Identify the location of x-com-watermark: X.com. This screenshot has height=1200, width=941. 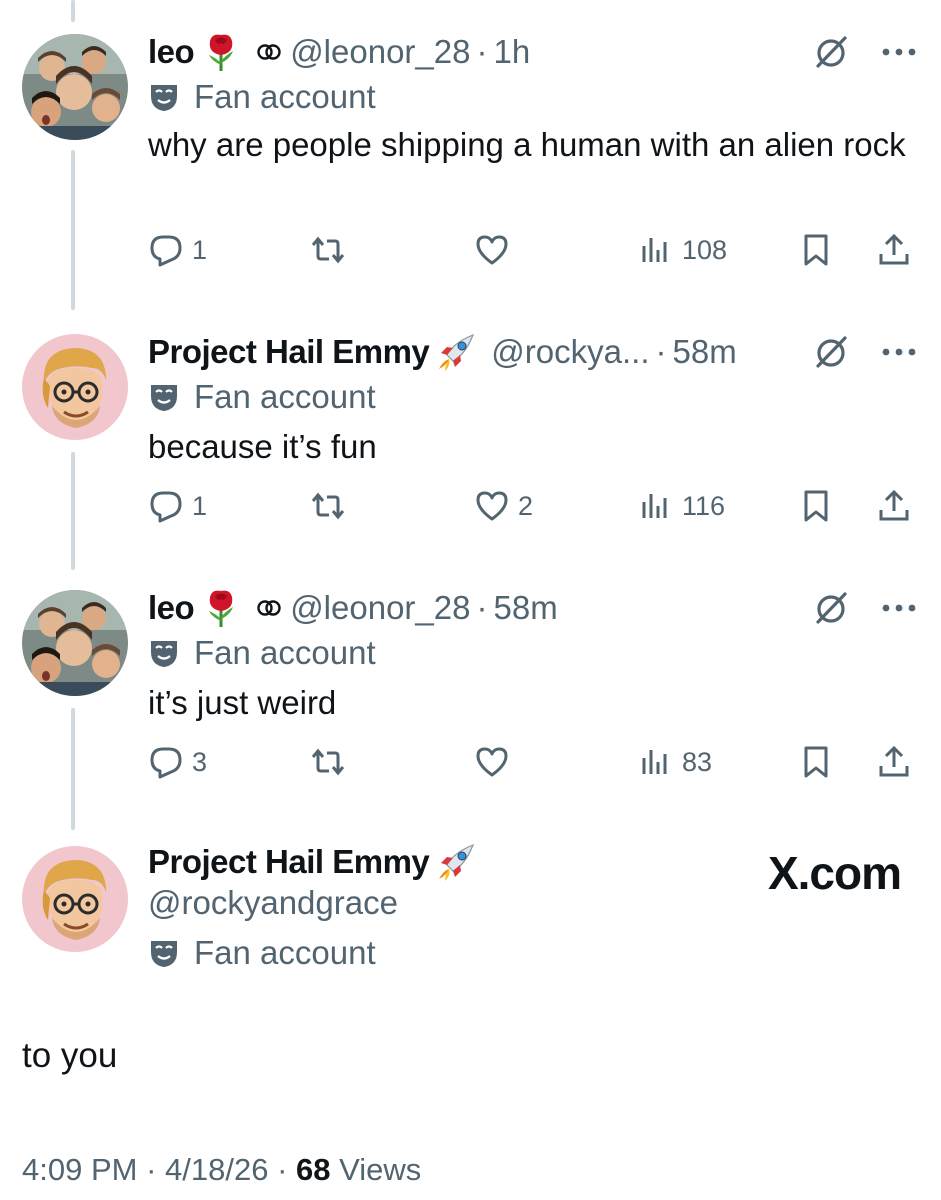
(834, 873).